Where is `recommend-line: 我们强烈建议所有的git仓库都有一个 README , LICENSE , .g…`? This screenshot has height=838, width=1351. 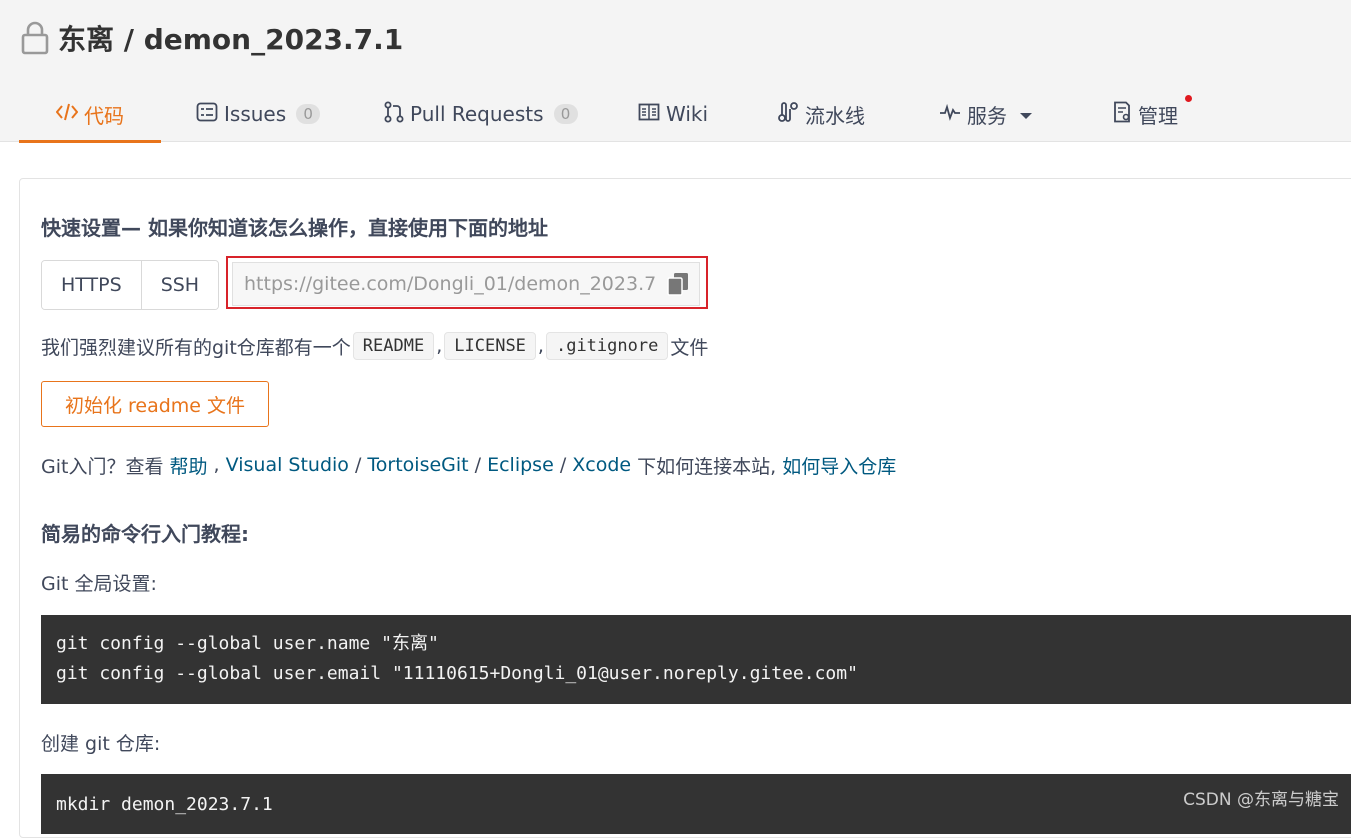 recommend-line: 我们强烈建议所有的git仓库都有一个 README , LICENSE , .g… is located at coordinates (374, 346).